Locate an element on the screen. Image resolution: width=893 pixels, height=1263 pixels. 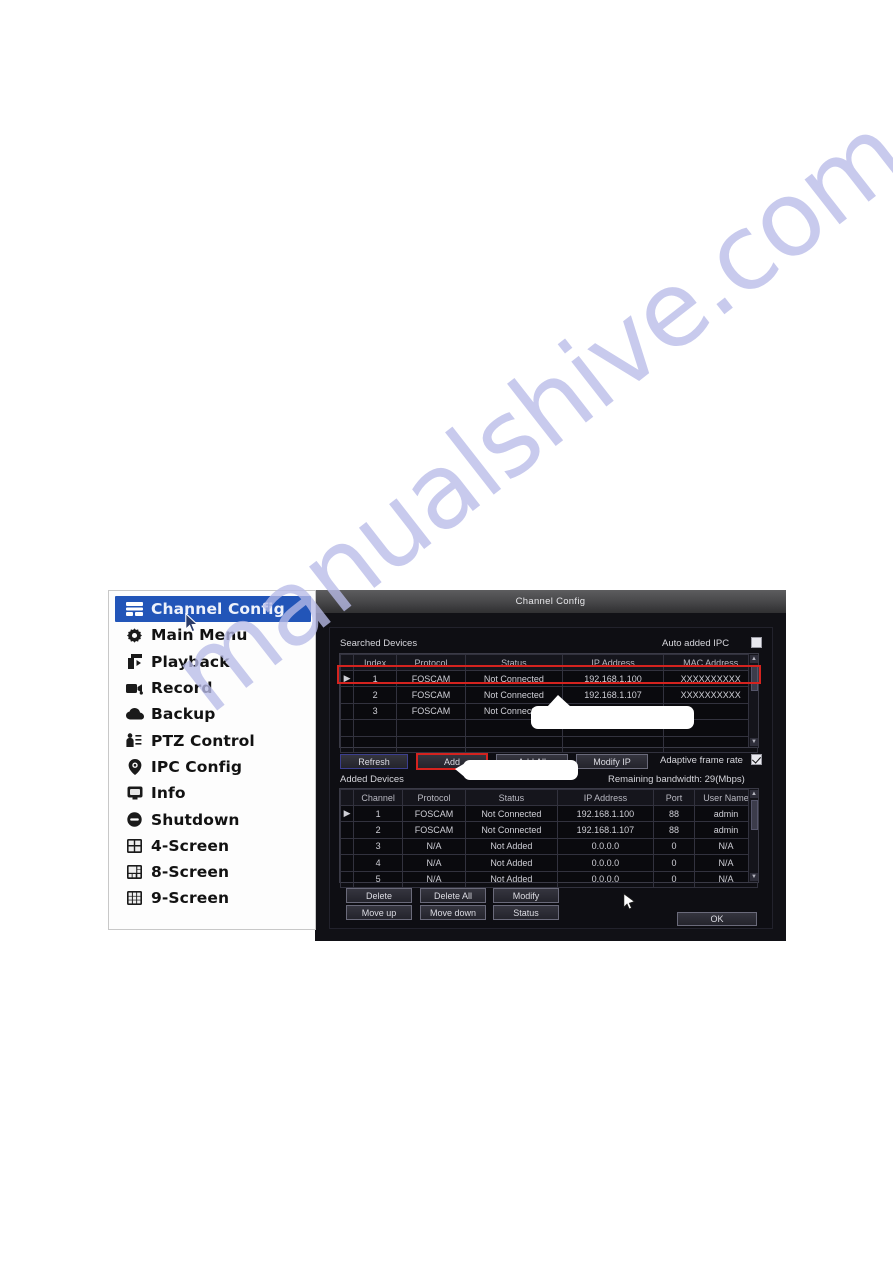
menu-item-4-screen: 4-Screen is located at coordinates (212, 846).